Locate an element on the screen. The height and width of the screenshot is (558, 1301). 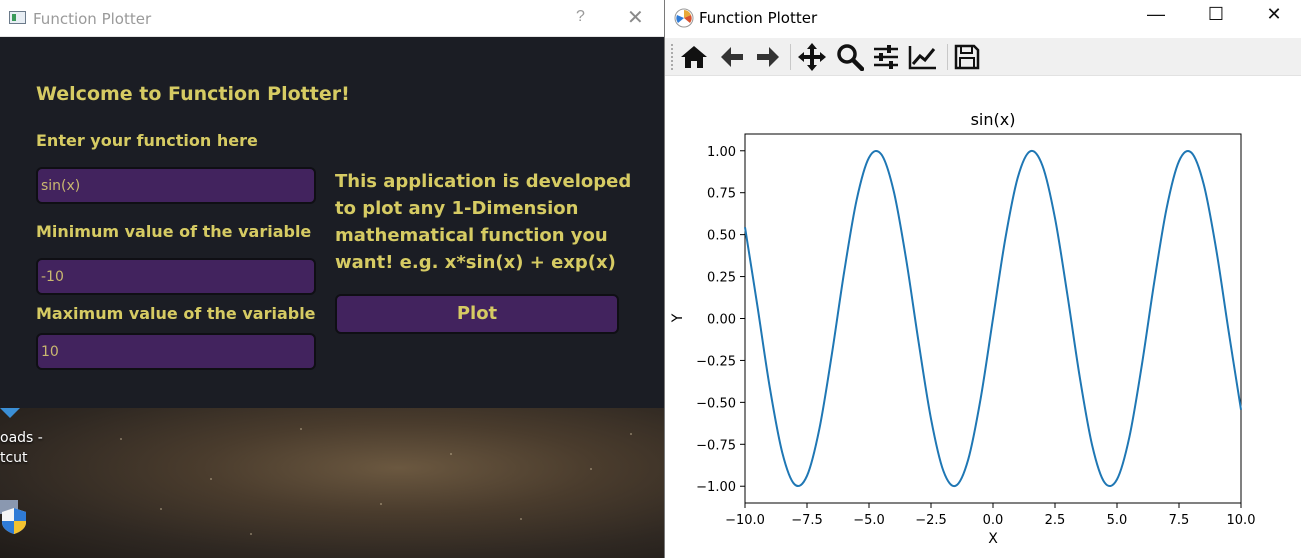
home-icon is located at coordinates (694, 57).